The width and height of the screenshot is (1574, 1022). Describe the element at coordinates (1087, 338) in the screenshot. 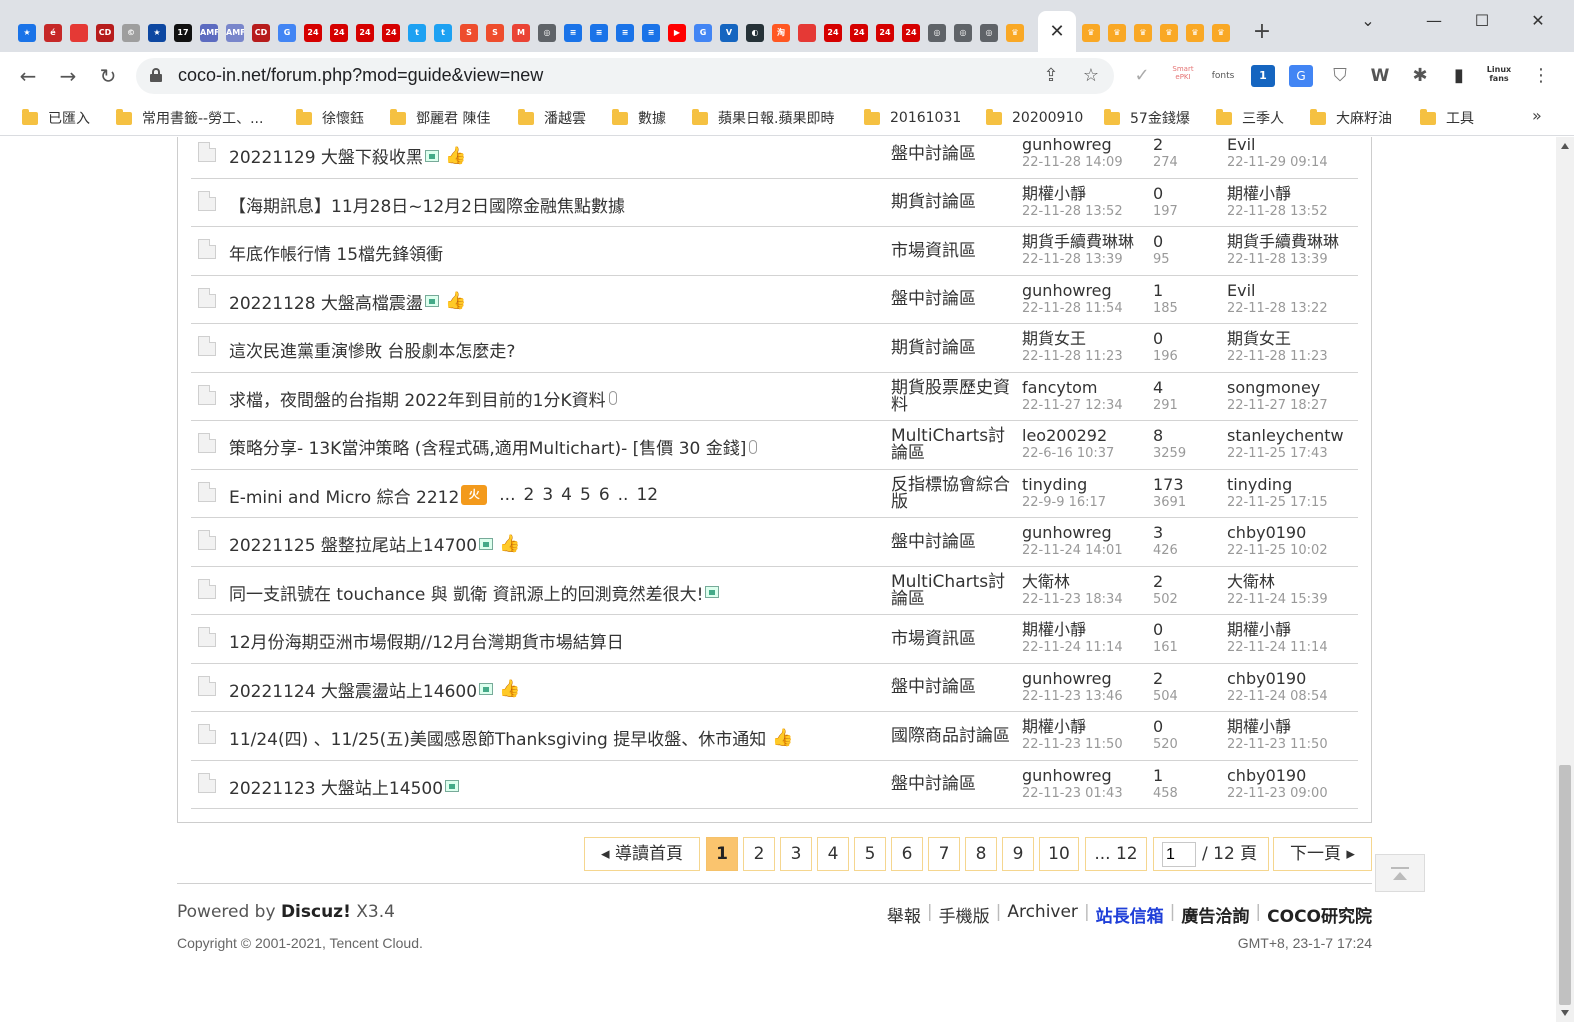

I see `author-link: 期貨女王` at that location.